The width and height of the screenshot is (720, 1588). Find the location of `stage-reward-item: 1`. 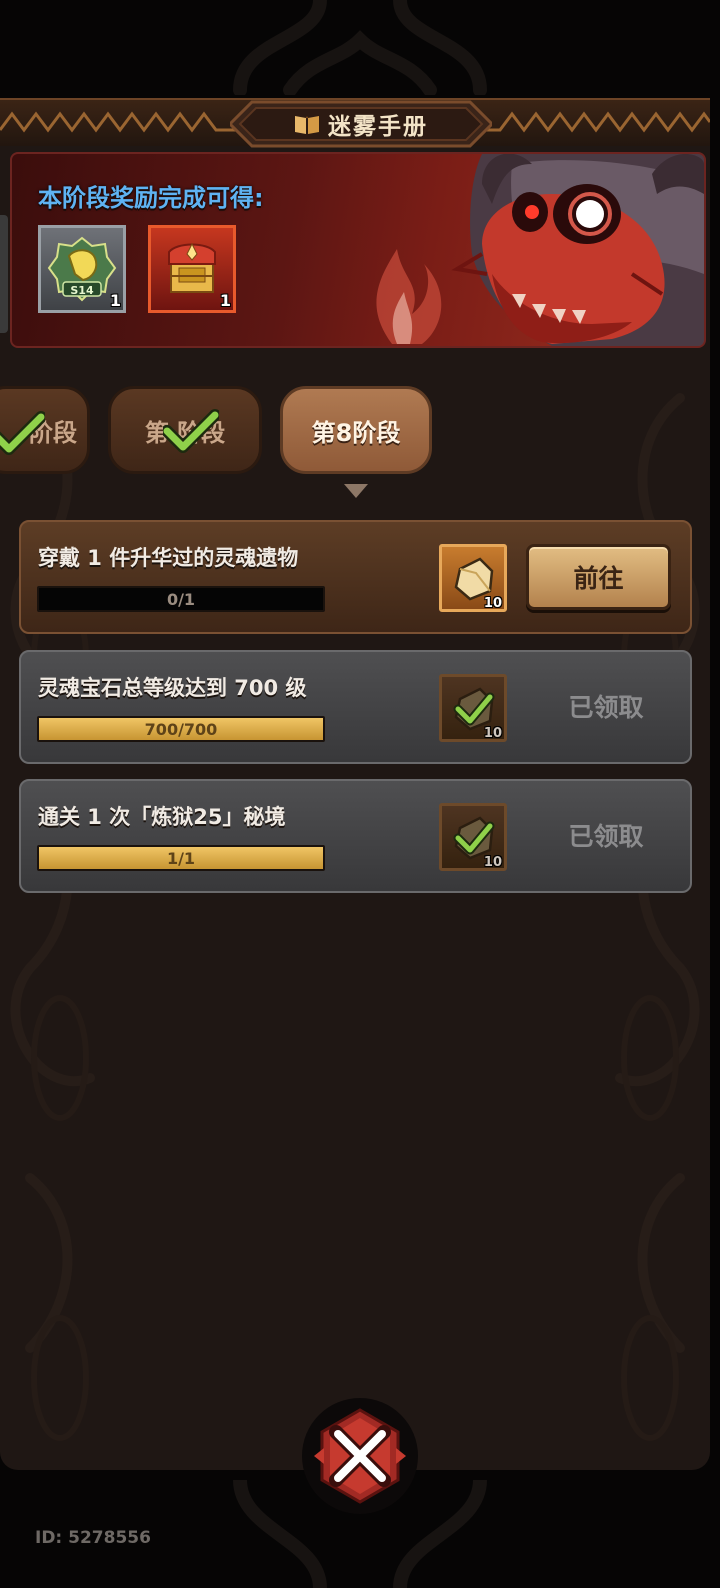

stage-reward-item: 1 is located at coordinates (192, 269).